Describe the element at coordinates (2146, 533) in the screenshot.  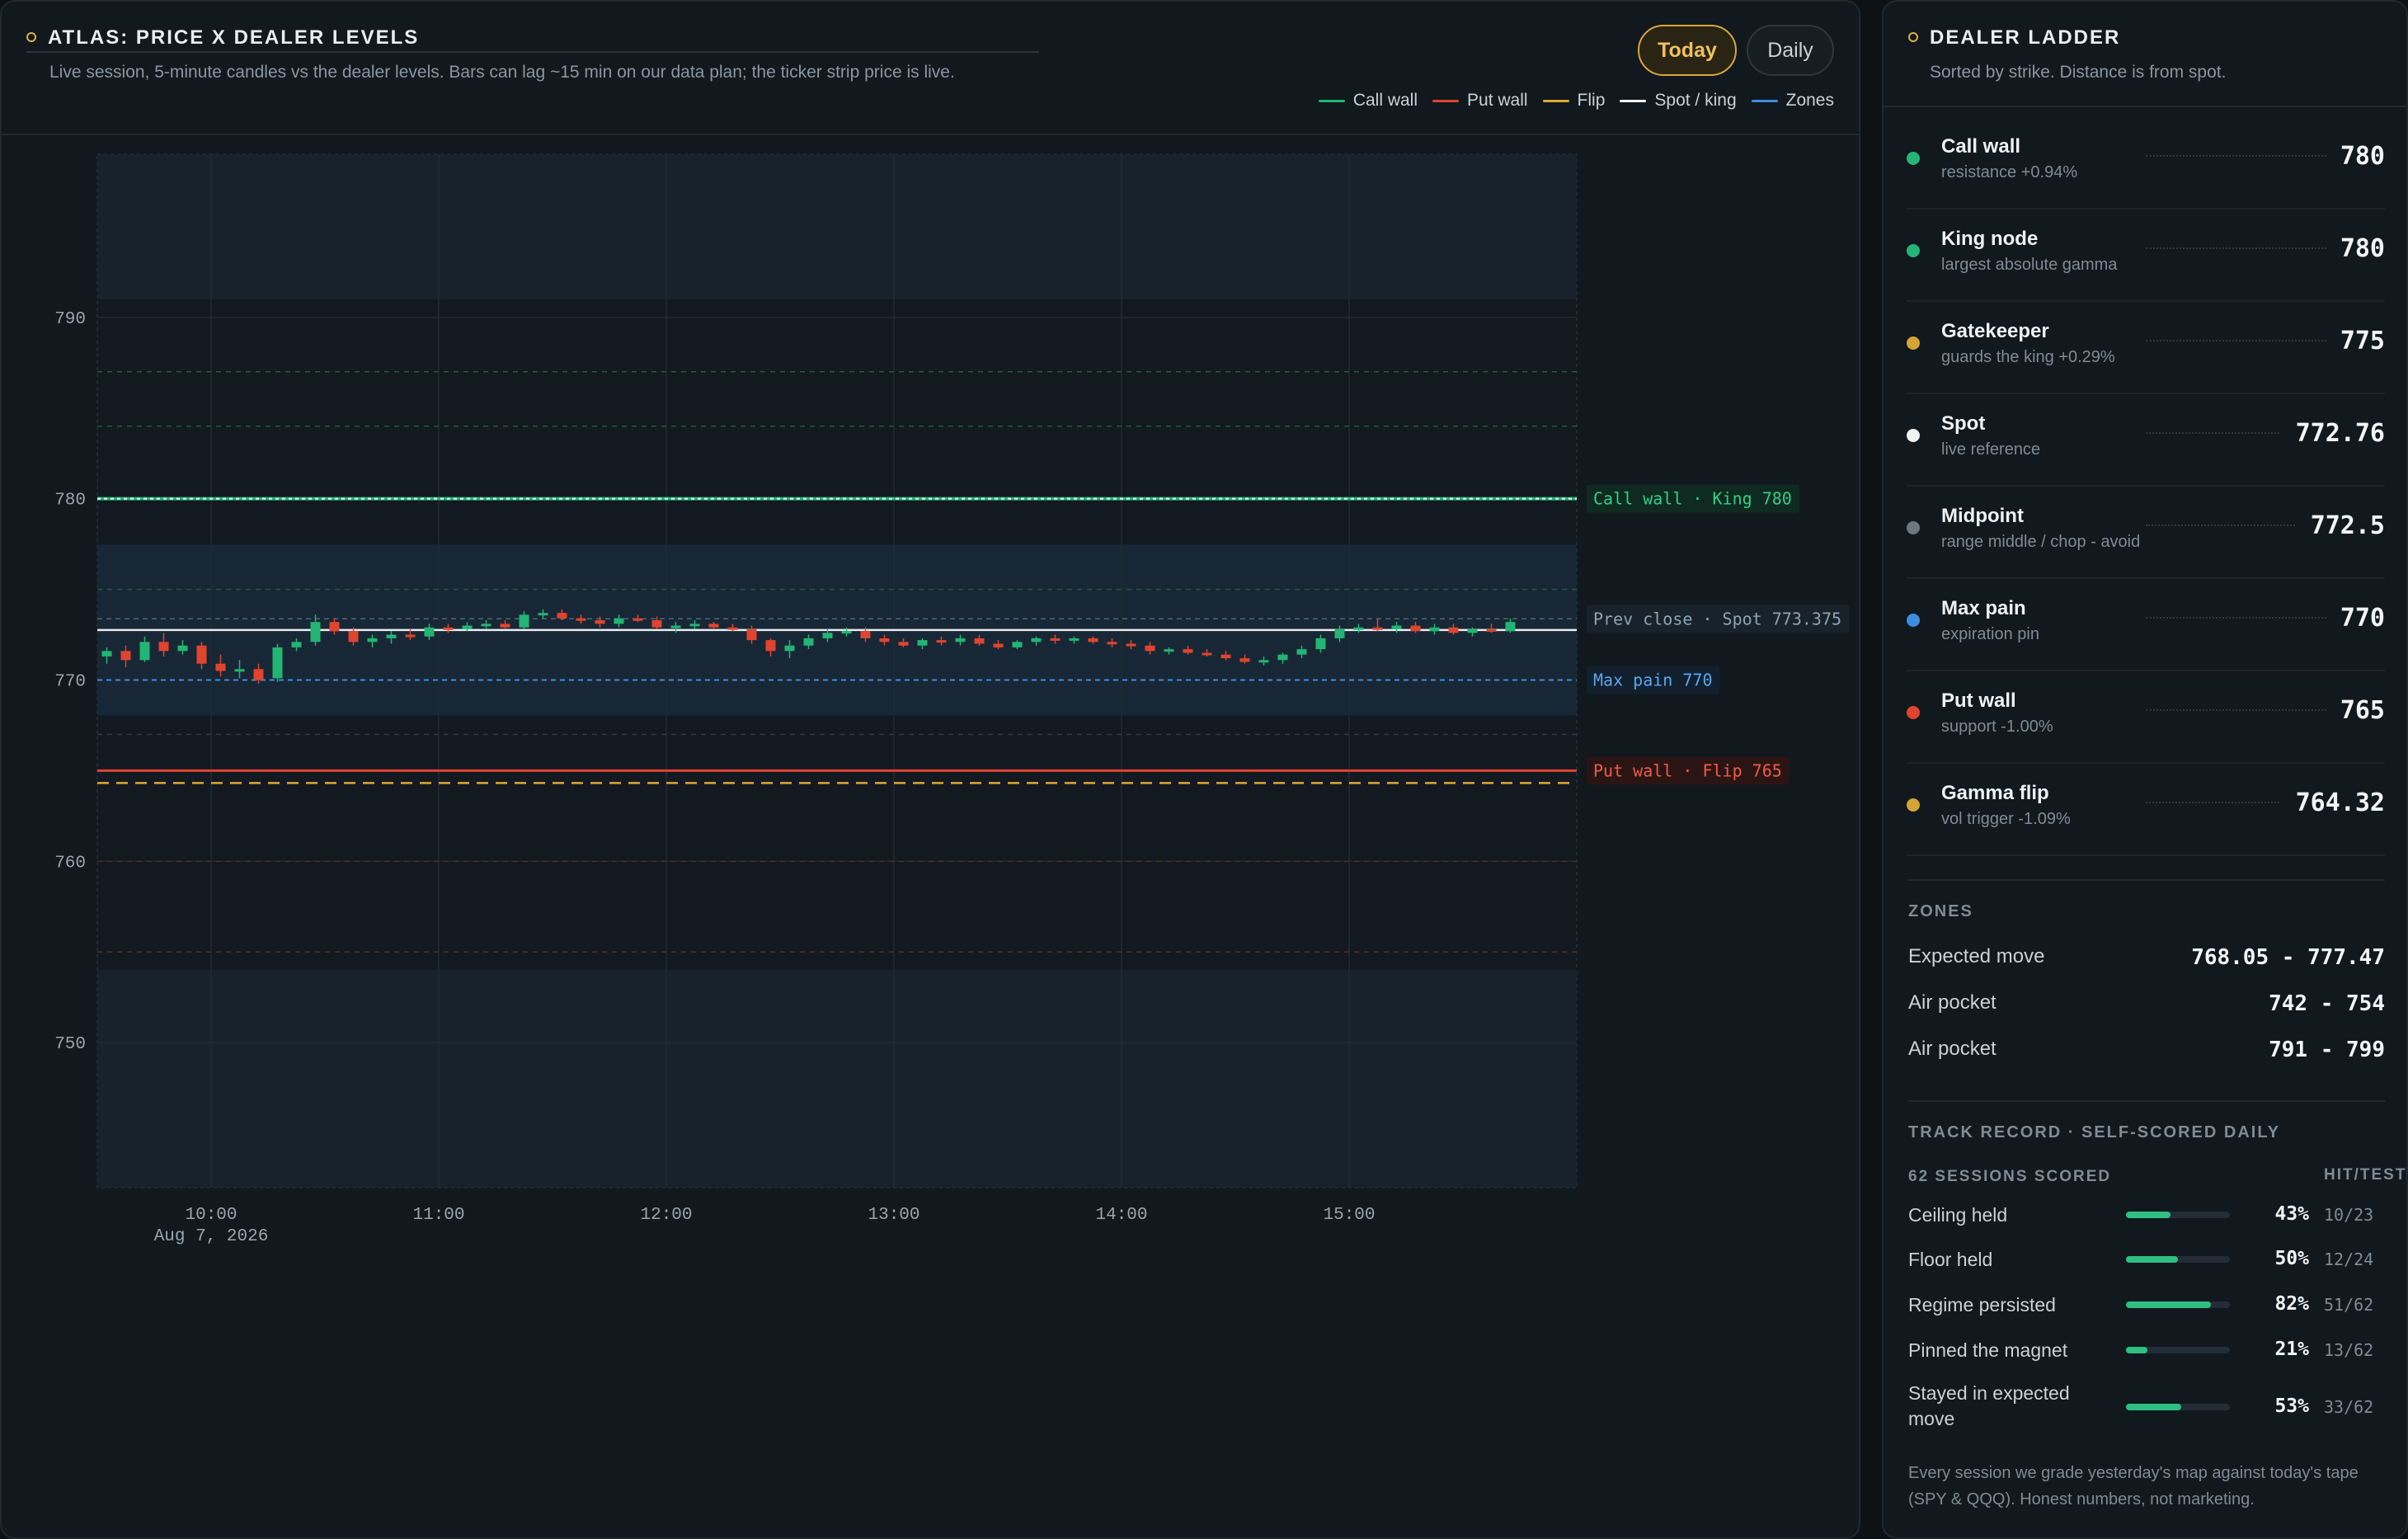
I see `ladder-row: Midpoint range middle / chop - avoid 772.5` at that location.